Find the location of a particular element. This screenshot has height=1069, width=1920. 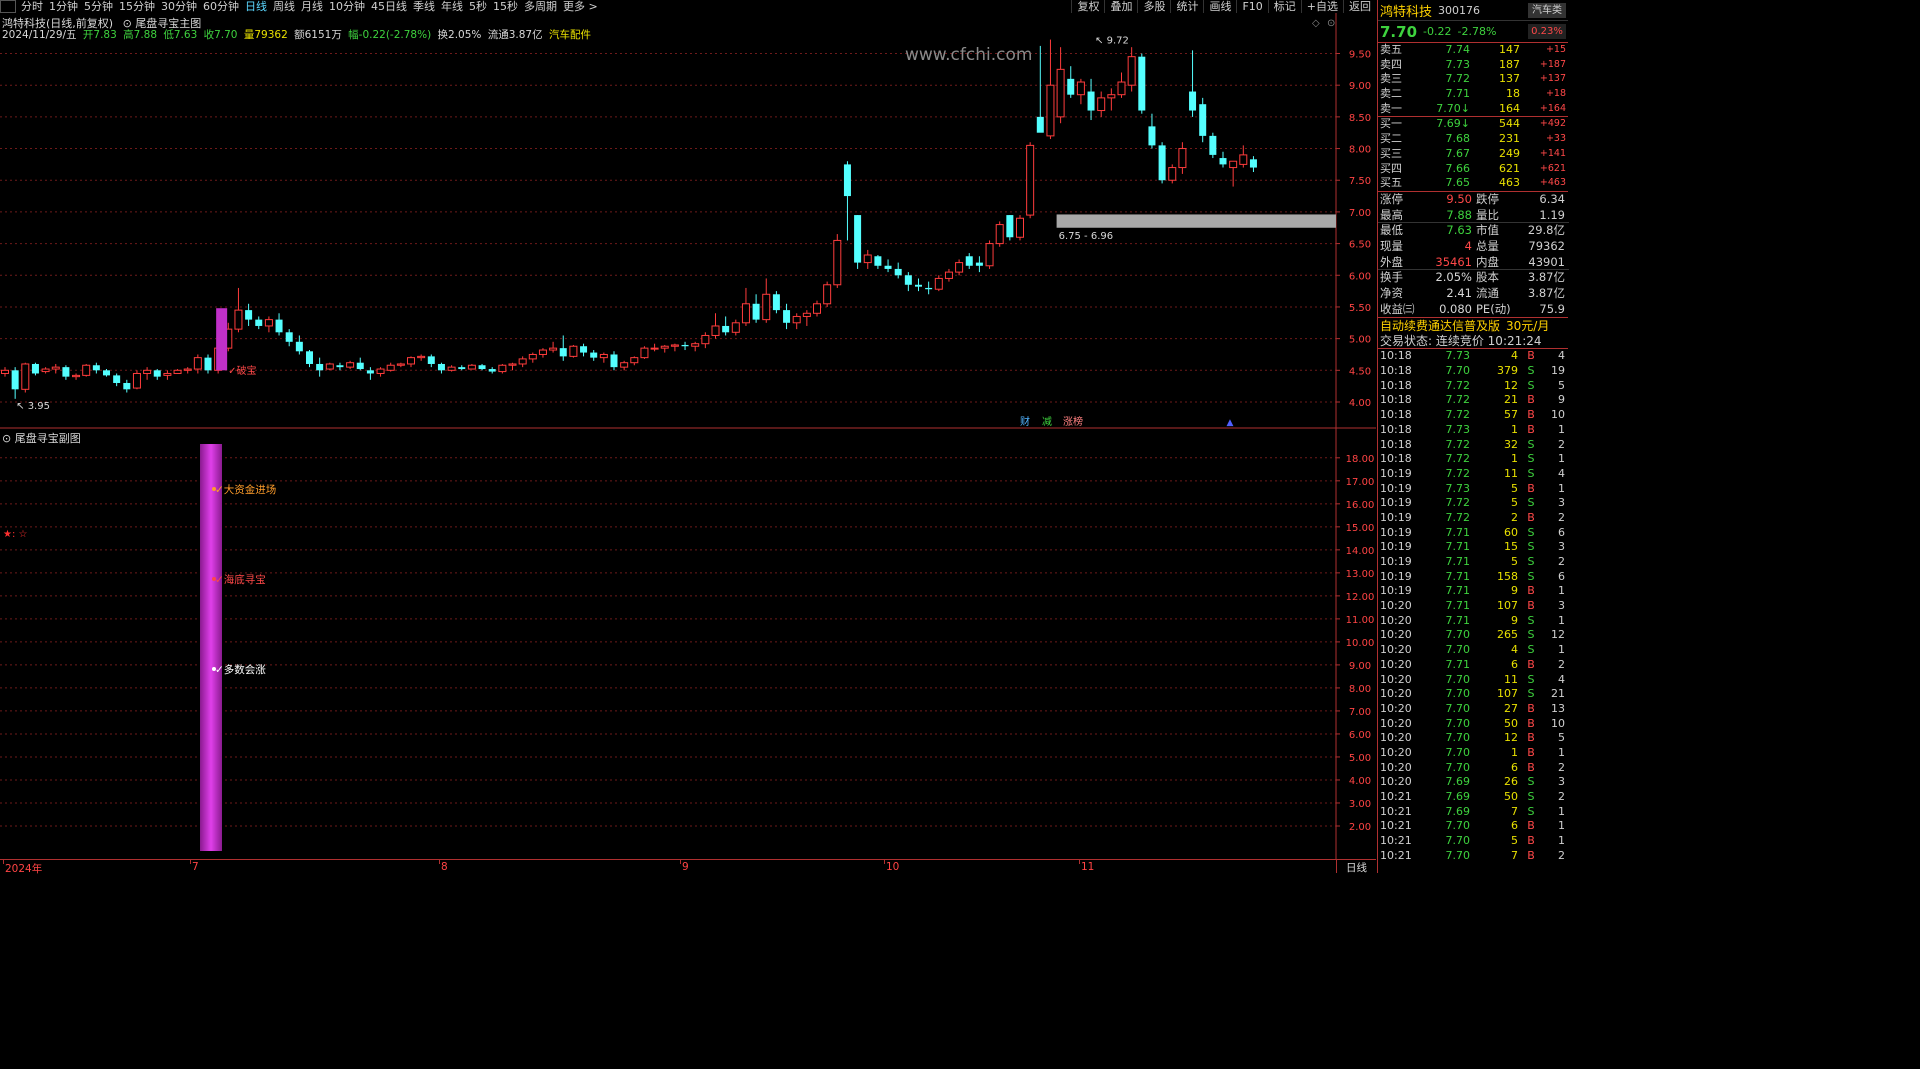

trade-tick-row: 10:18 7.72 1 S 1 is located at coordinates (1473, 459).